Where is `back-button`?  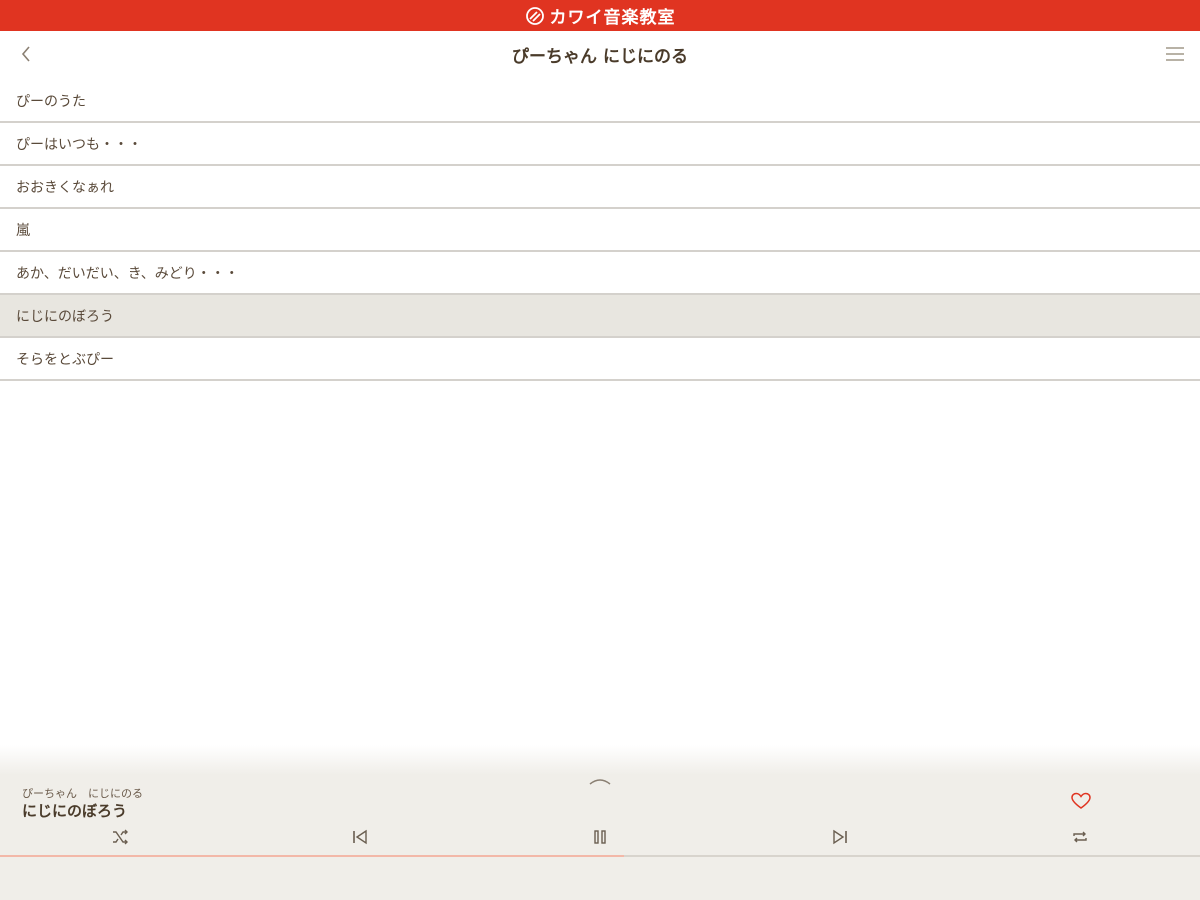 back-button is located at coordinates (26, 54).